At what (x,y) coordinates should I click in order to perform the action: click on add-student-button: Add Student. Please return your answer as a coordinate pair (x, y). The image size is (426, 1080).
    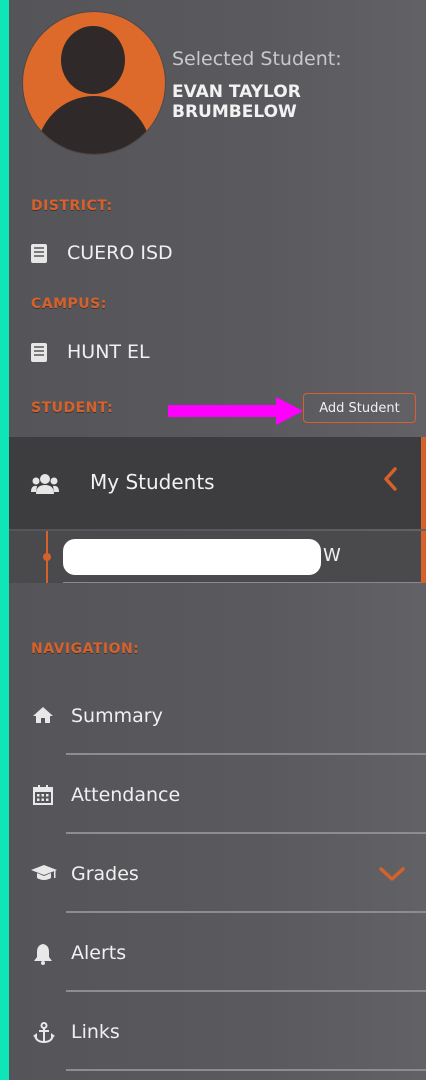
    Looking at the image, I should click on (359, 408).